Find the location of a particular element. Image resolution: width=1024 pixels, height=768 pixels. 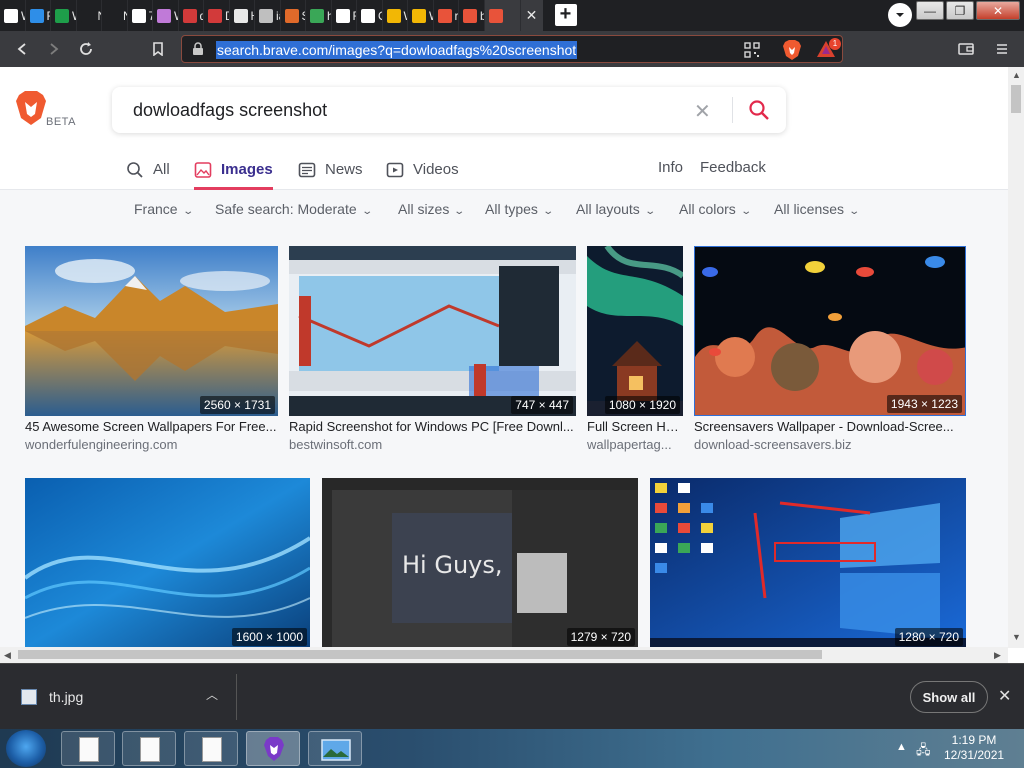

browser-tab: ia is located at coordinates (268, 15).